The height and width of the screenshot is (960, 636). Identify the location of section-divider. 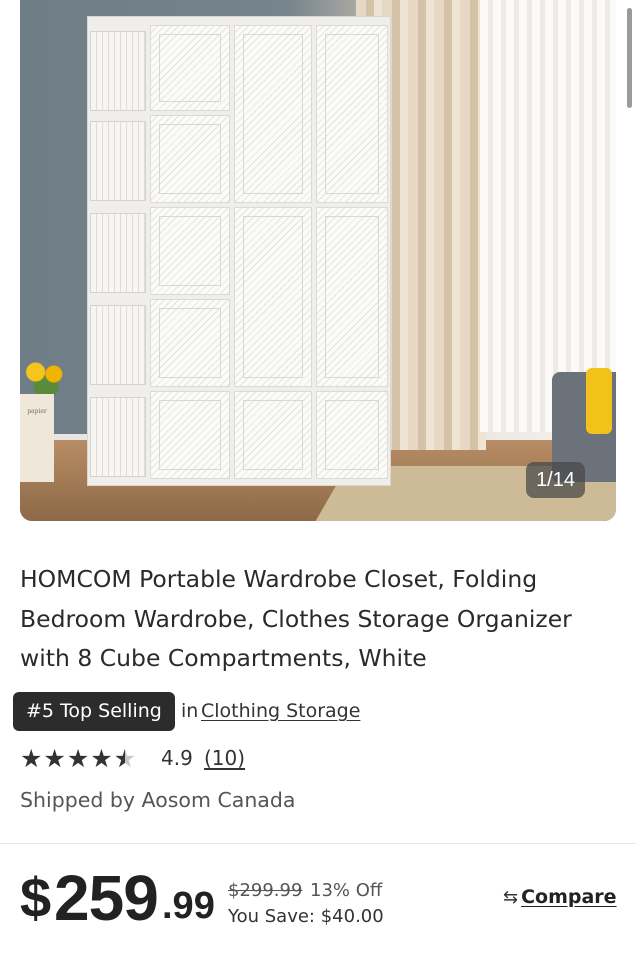
(318, 843).